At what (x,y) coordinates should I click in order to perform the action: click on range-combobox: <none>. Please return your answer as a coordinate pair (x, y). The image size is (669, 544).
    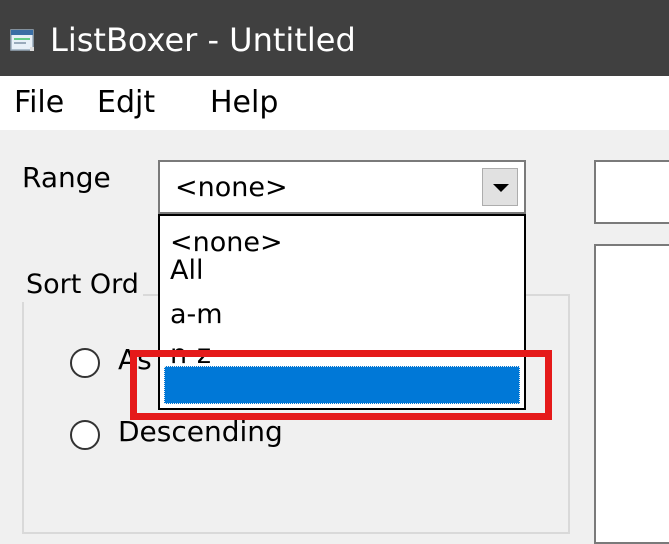
    Looking at the image, I should click on (342, 187).